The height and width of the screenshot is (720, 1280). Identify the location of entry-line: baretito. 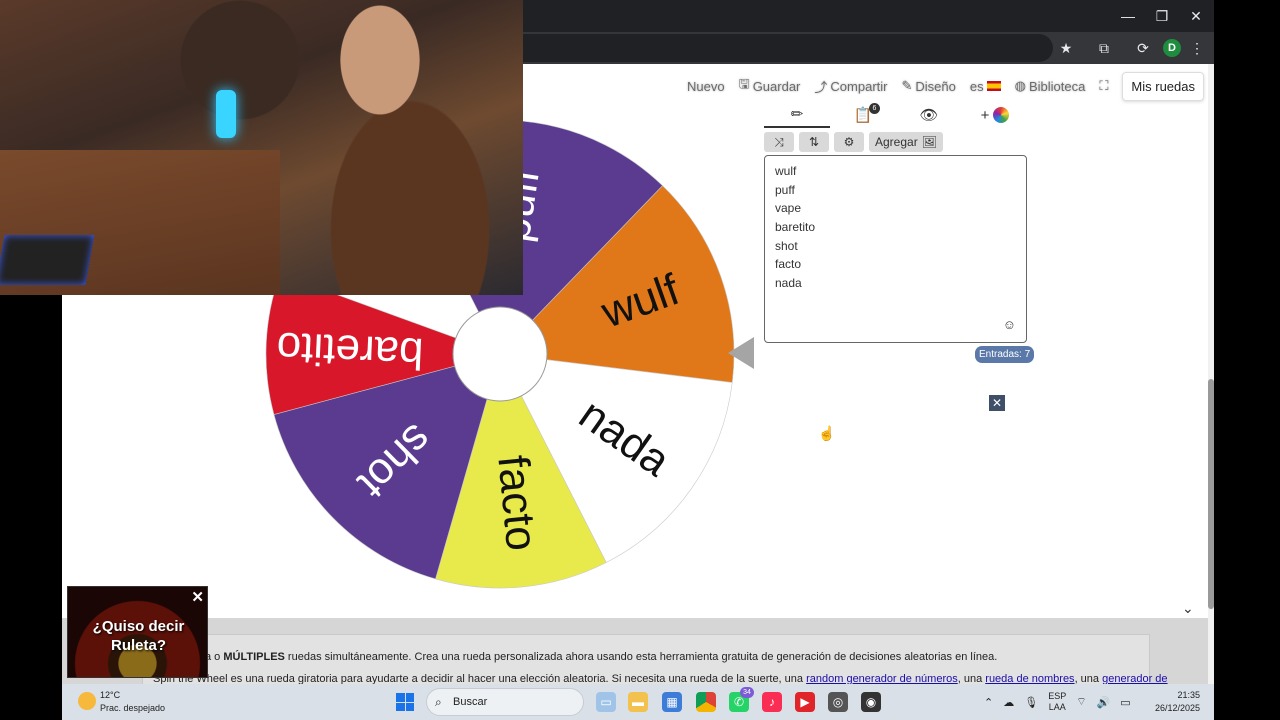
(795, 227).